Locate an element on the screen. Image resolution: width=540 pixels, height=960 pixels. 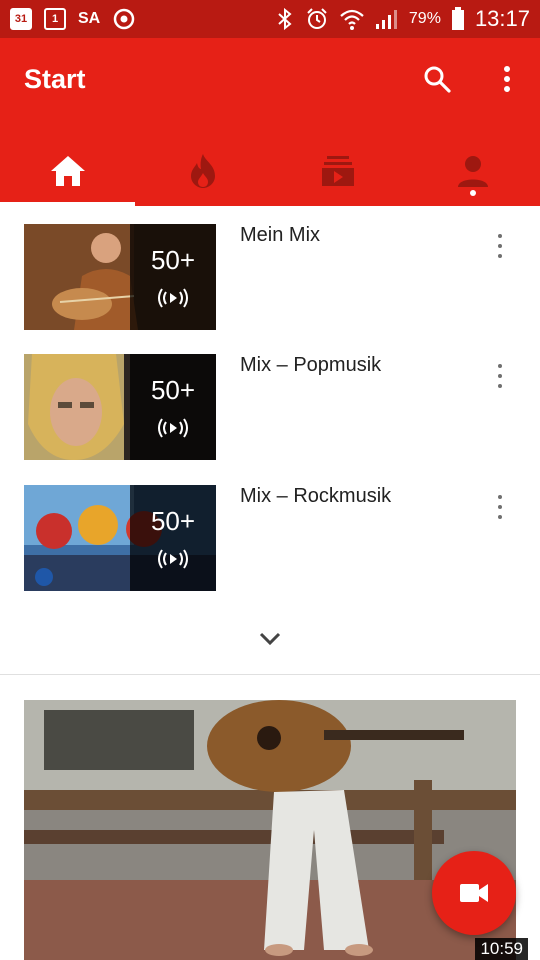
expand-mixes-button is located at coordinates (270, 639).